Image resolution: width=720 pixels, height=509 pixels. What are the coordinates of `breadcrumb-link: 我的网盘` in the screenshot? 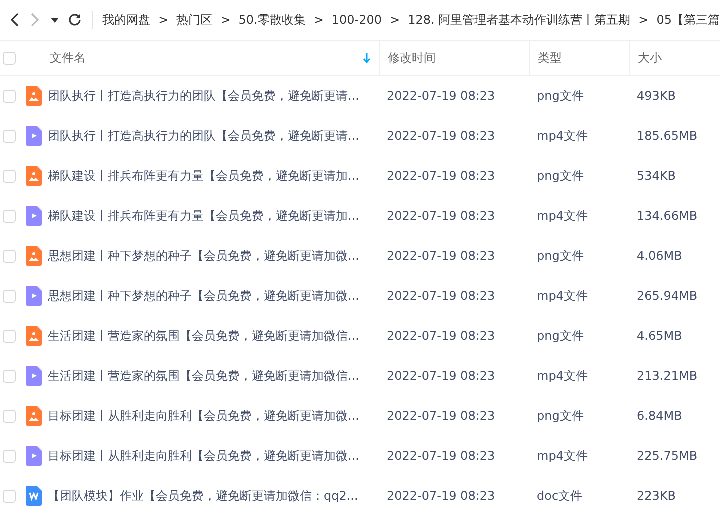 It's located at (126, 20).